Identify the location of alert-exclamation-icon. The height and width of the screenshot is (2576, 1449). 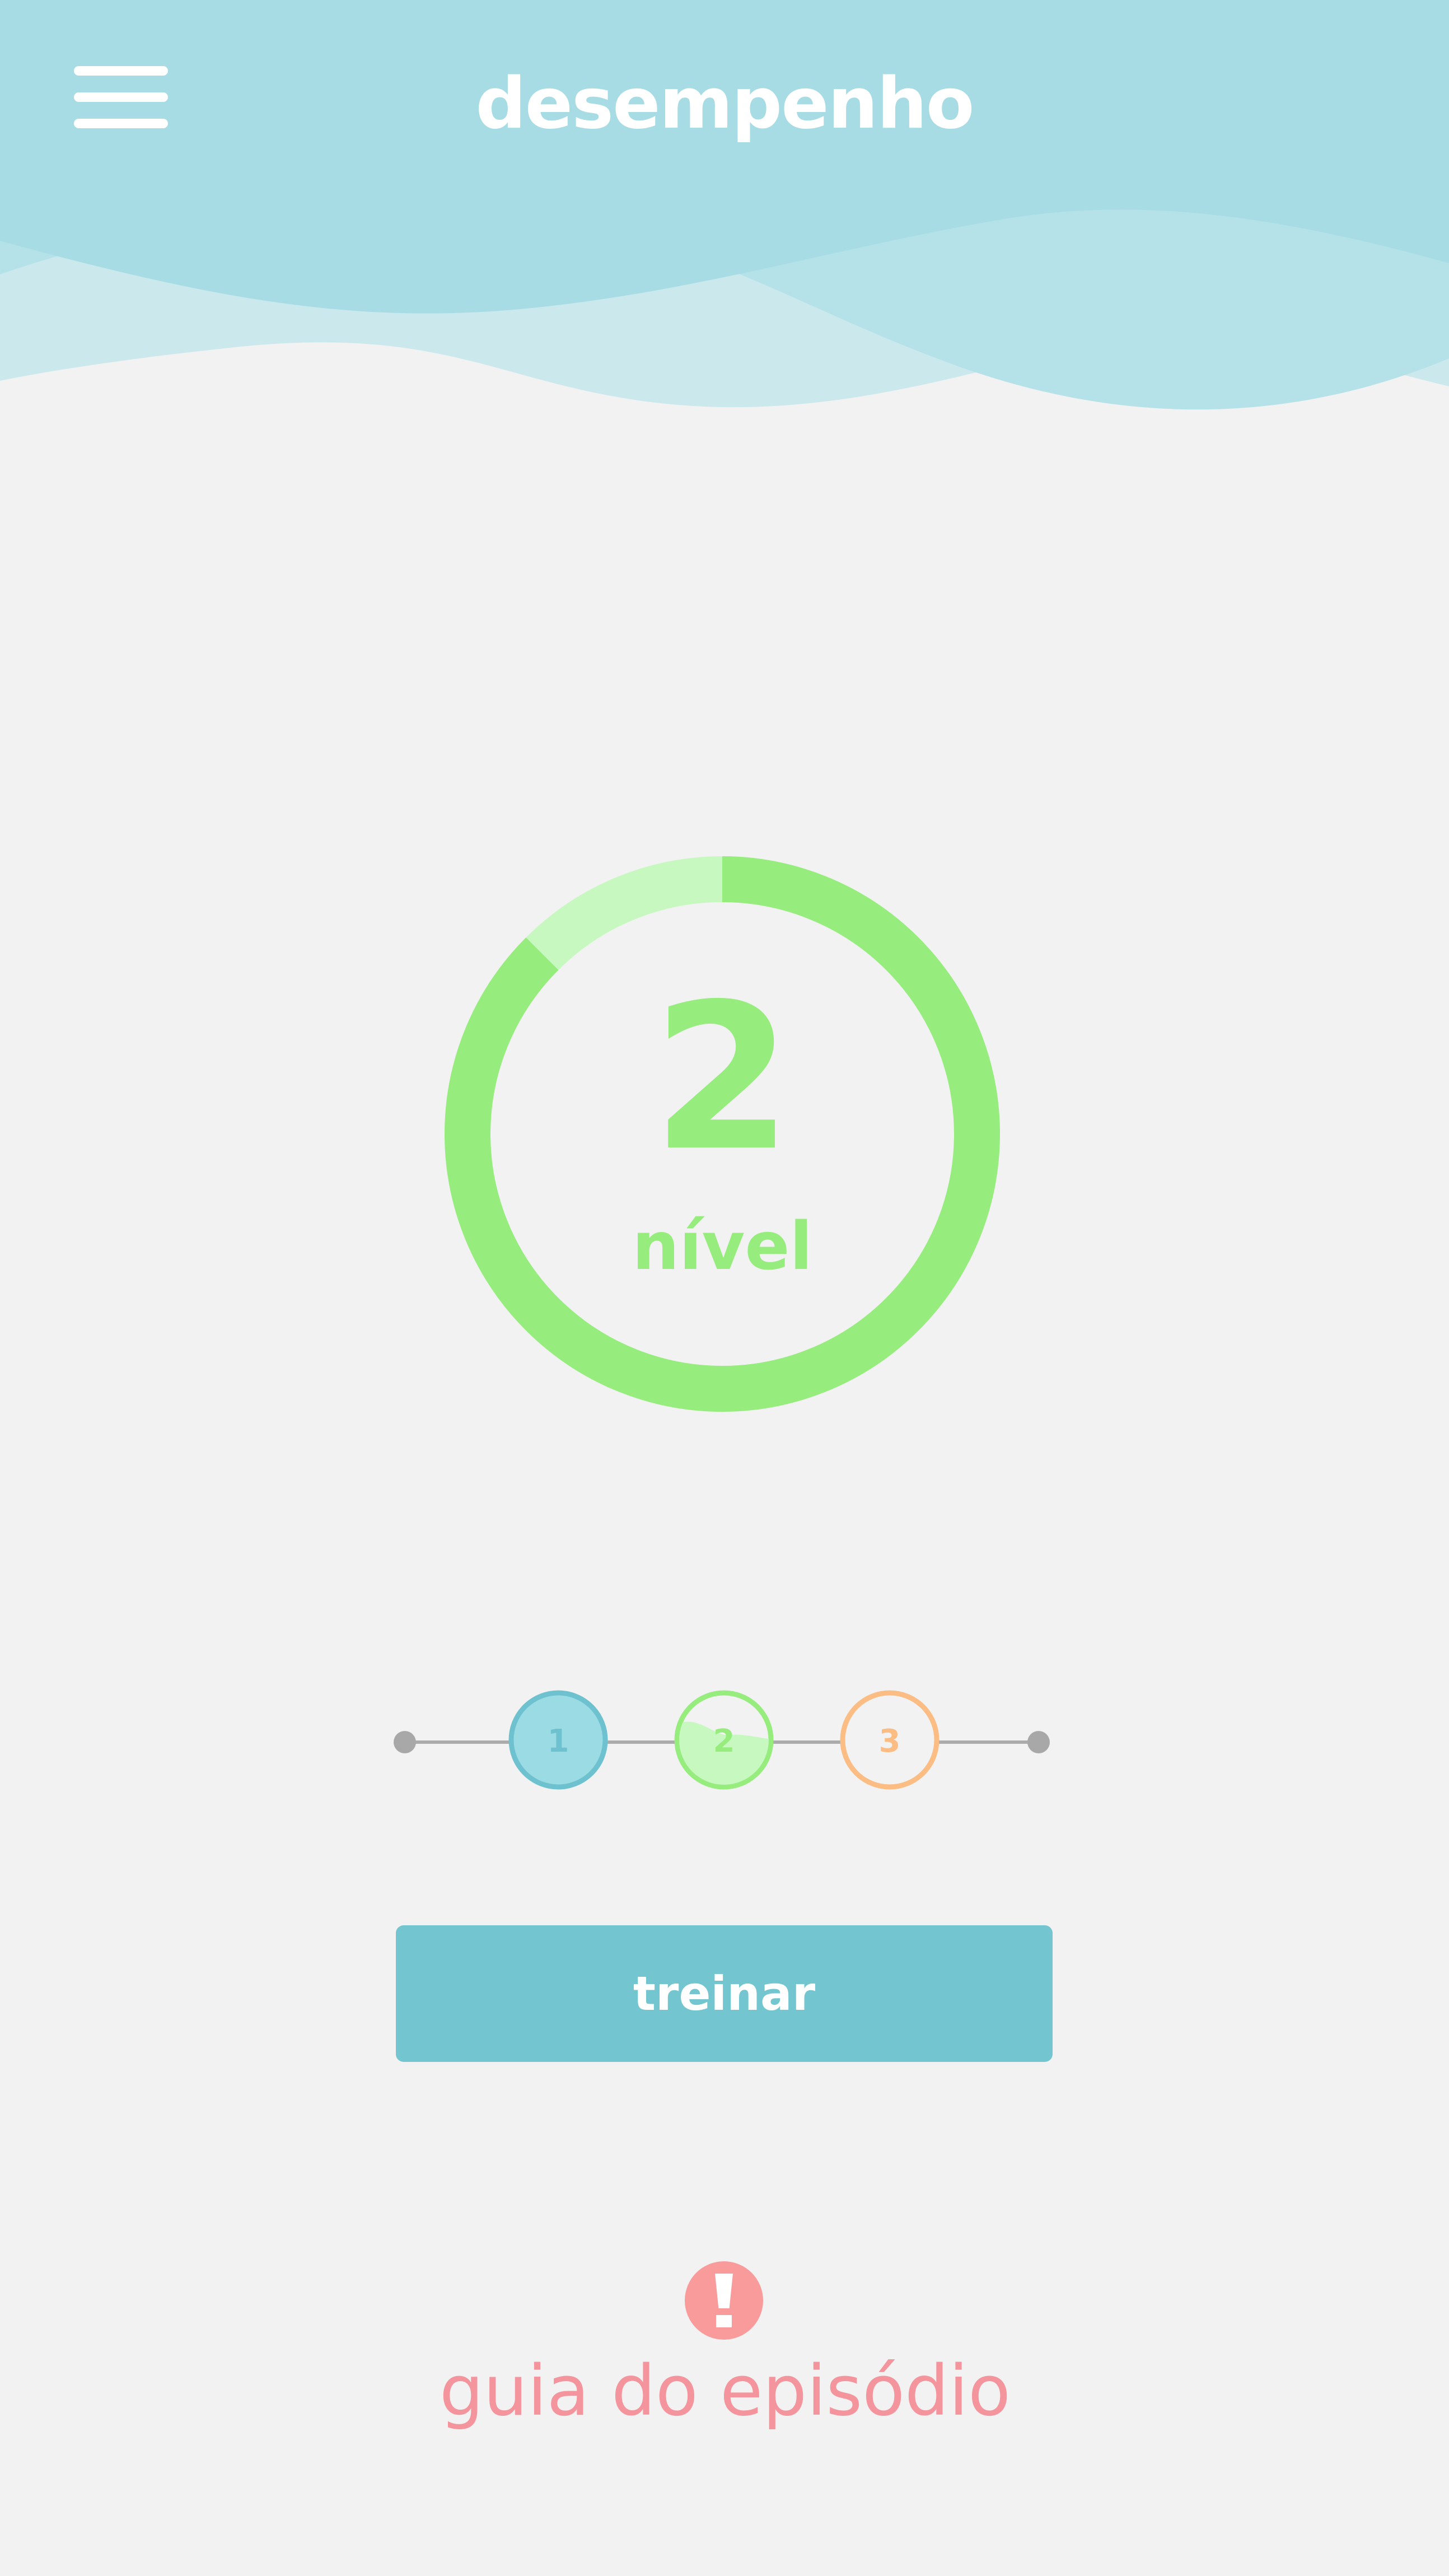
(724, 2301).